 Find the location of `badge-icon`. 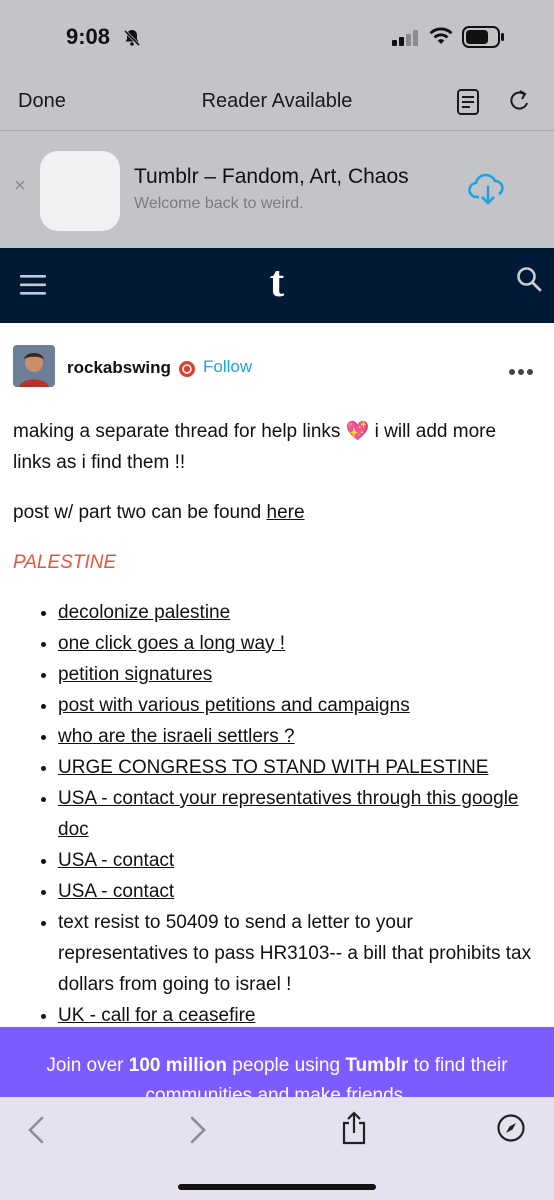

badge-icon is located at coordinates (187, 371).